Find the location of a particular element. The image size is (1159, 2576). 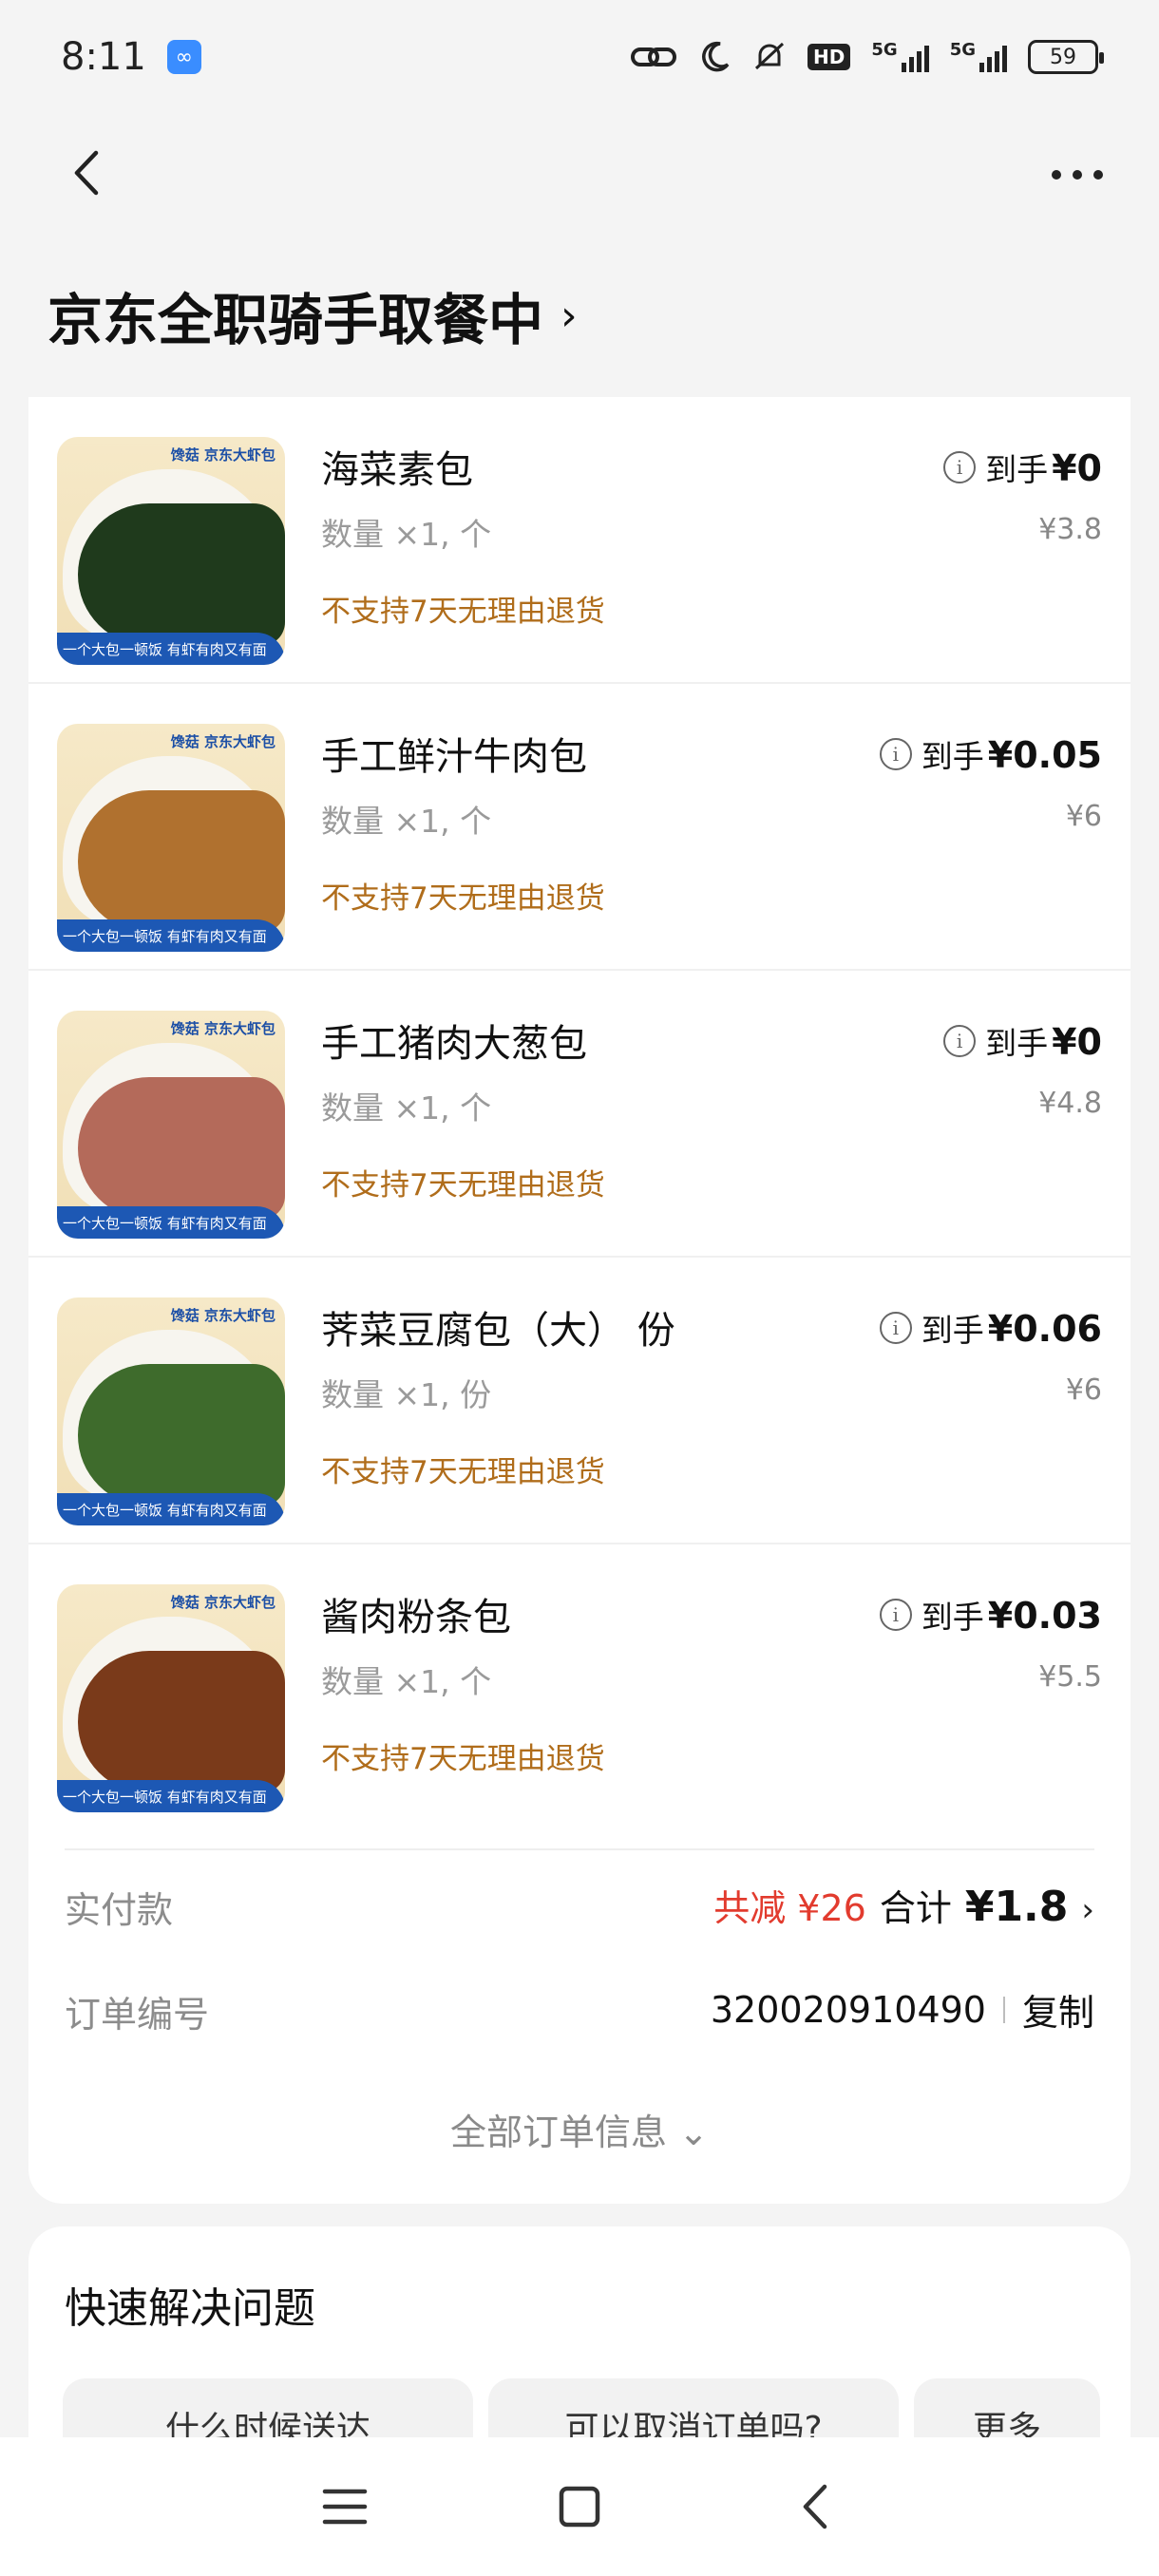

original-price: ¥4.8 is located at coordinates (1070, 1103).